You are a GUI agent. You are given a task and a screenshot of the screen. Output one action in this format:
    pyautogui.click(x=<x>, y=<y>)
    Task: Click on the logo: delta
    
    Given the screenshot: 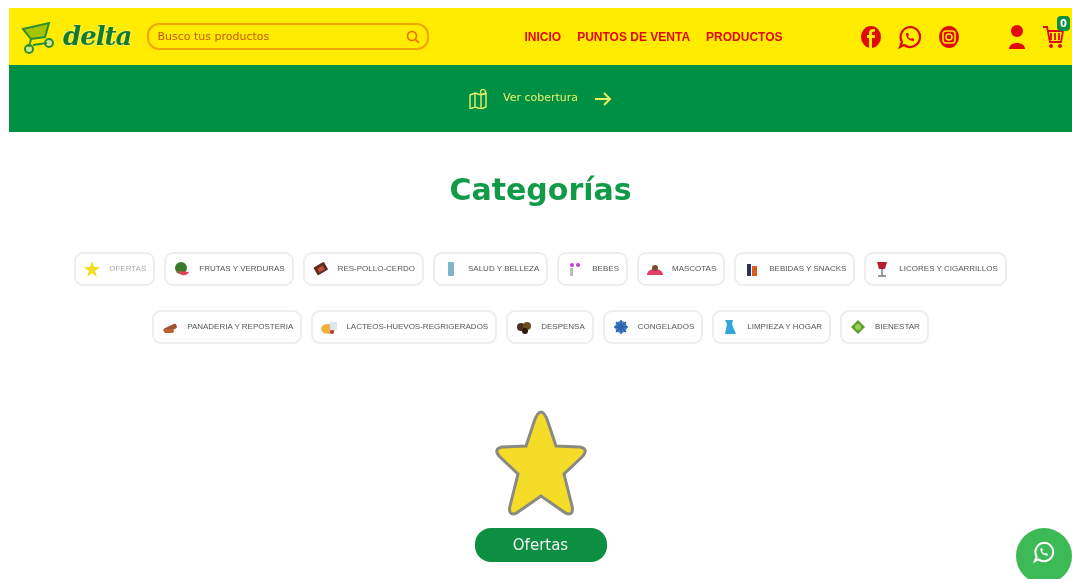 What is the action you would take?
    pyautogui.click(x=75, y=36)
    